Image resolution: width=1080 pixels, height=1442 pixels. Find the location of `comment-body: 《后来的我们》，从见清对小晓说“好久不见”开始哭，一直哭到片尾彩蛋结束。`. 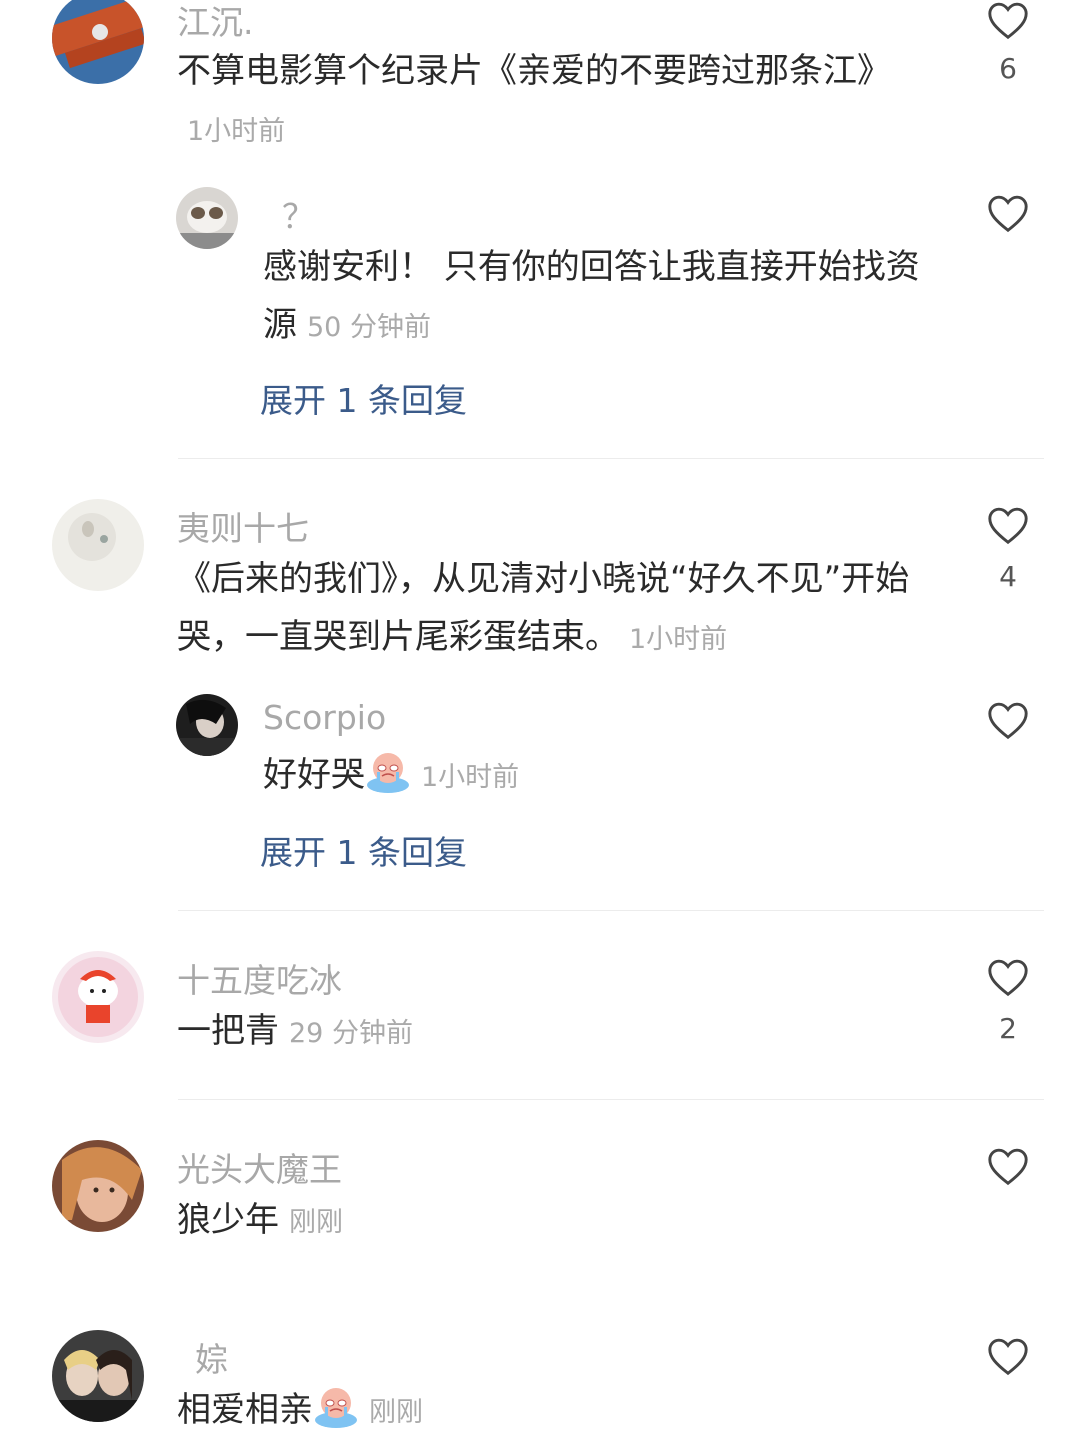

comment-body: 《后来的我们》，从见清对小晓说“好久不见”开始哭，一直哭到片尾彩蛋结束。 is located at coordinates (543, 608).